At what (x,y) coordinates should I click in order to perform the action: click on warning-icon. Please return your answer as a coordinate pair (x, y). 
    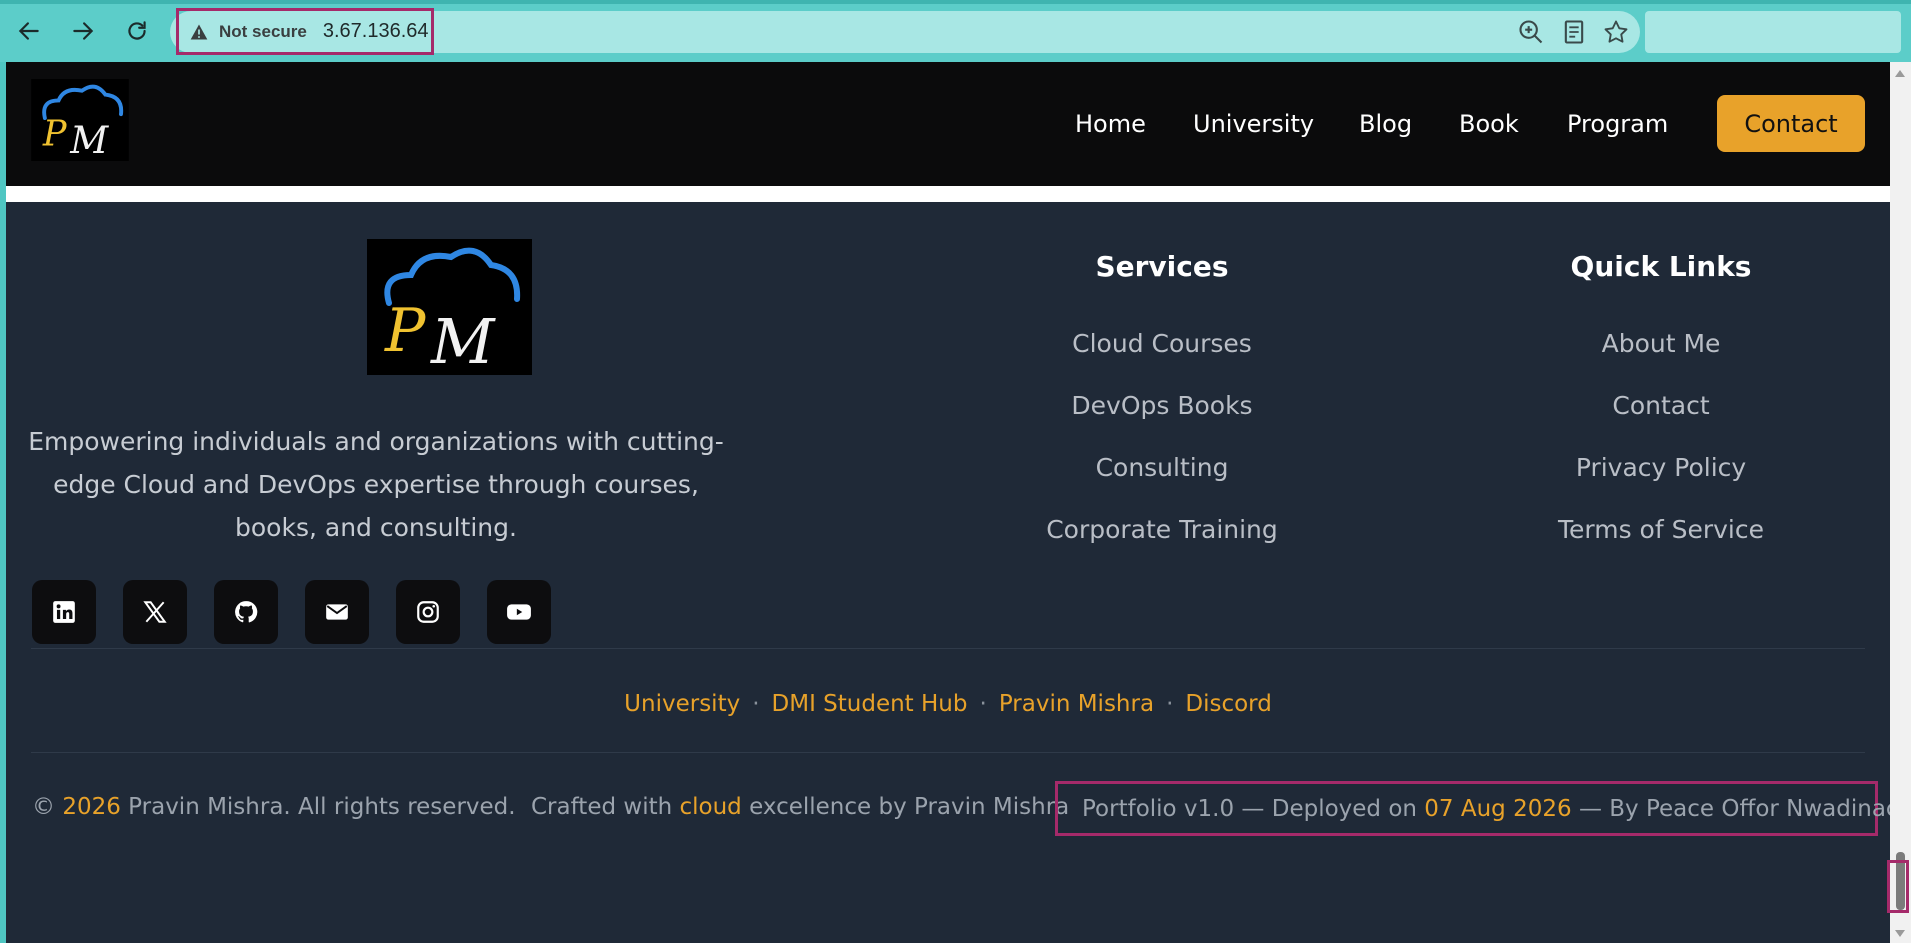
    Looking at the image, I should click on (199, 31).